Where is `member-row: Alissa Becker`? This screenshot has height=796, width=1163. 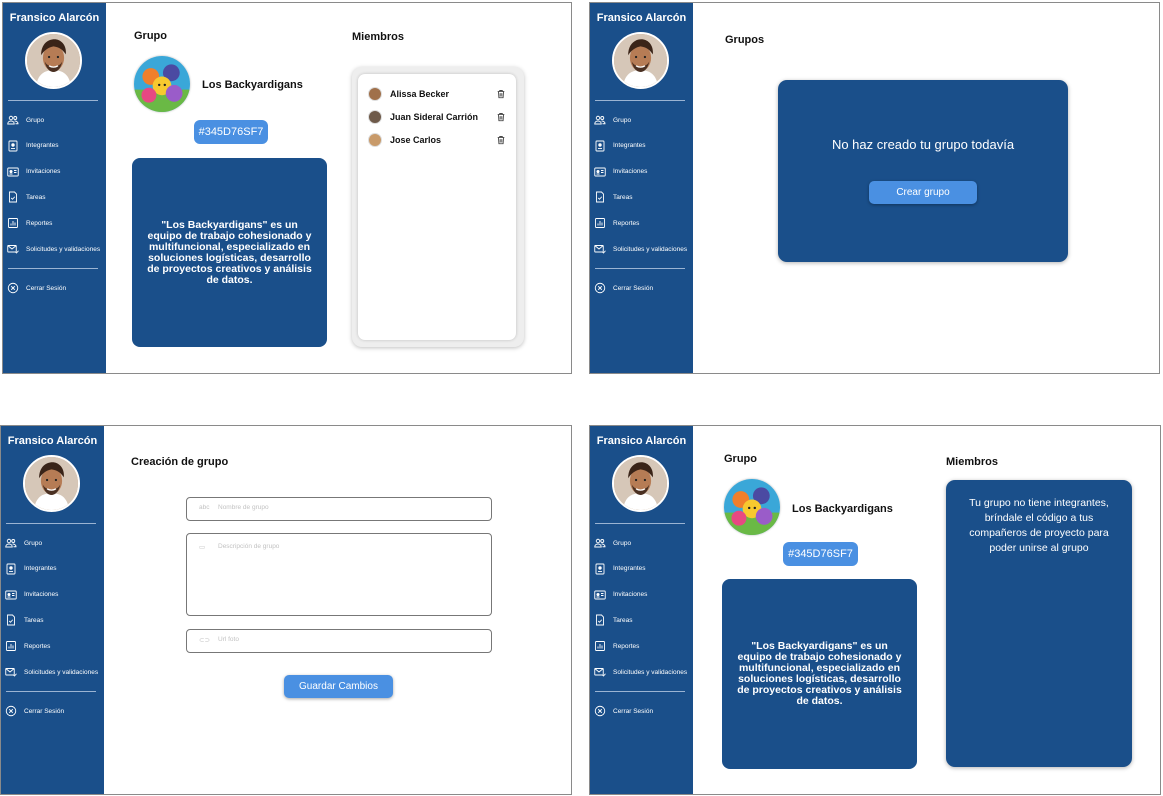
member-row: Alissa Becker is located at coordinates (437, 94).